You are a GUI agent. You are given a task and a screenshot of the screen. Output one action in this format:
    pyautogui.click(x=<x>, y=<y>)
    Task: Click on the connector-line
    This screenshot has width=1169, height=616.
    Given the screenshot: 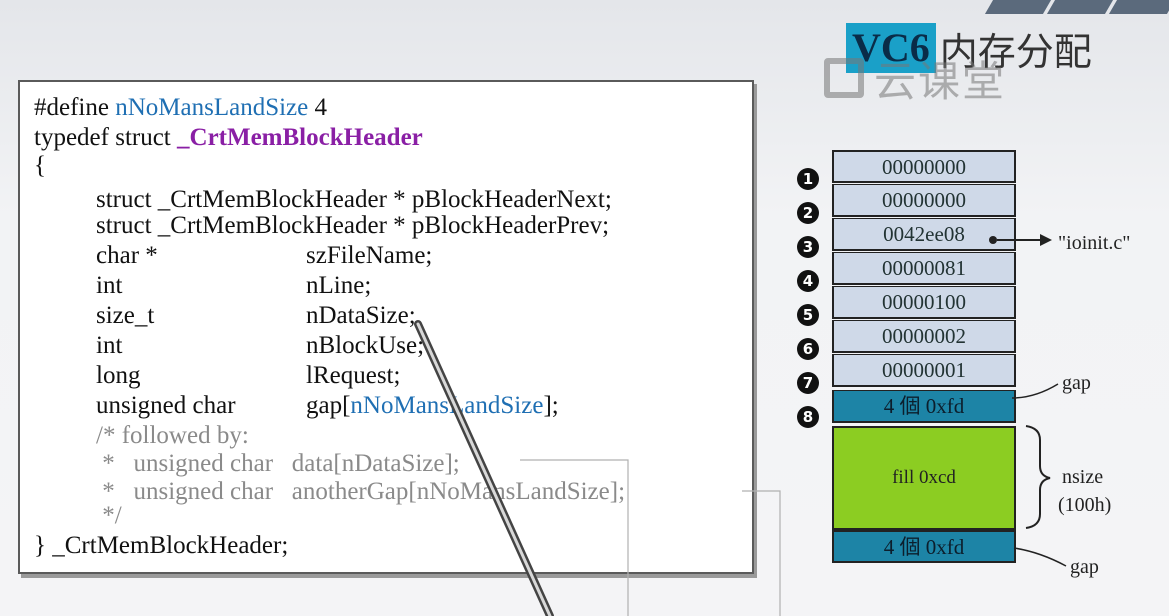 What is the action you would take?
    pyautogui.click(x=761, y=553)
    